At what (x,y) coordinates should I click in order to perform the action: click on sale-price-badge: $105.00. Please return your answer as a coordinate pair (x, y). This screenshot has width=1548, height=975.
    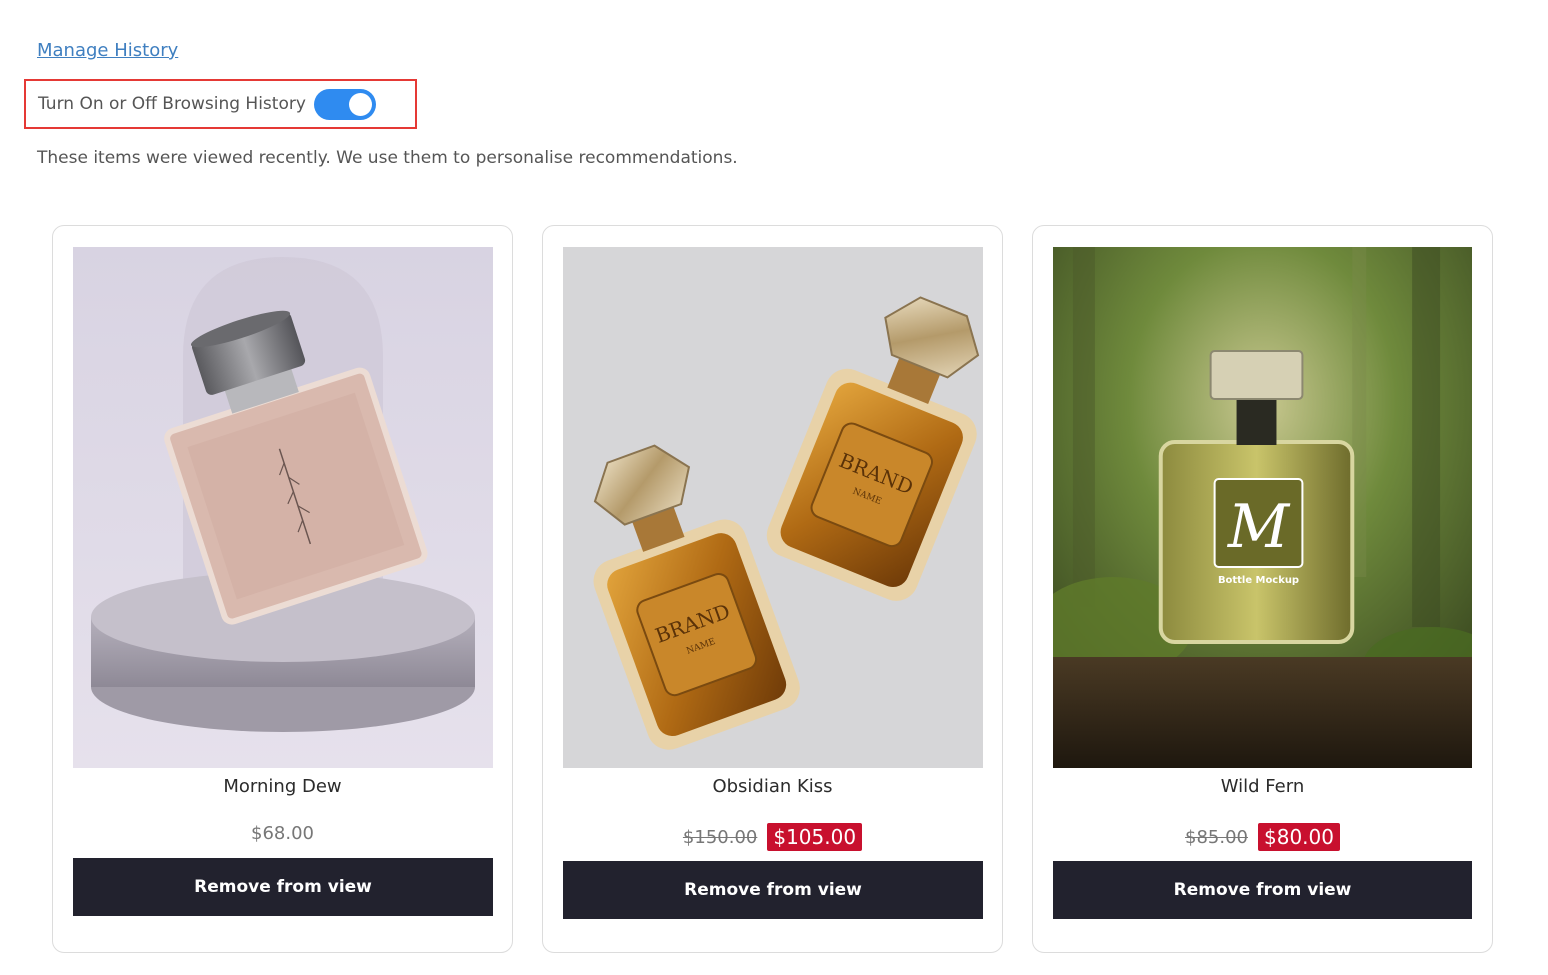
    Looking at the image, I should click on (815, 837).